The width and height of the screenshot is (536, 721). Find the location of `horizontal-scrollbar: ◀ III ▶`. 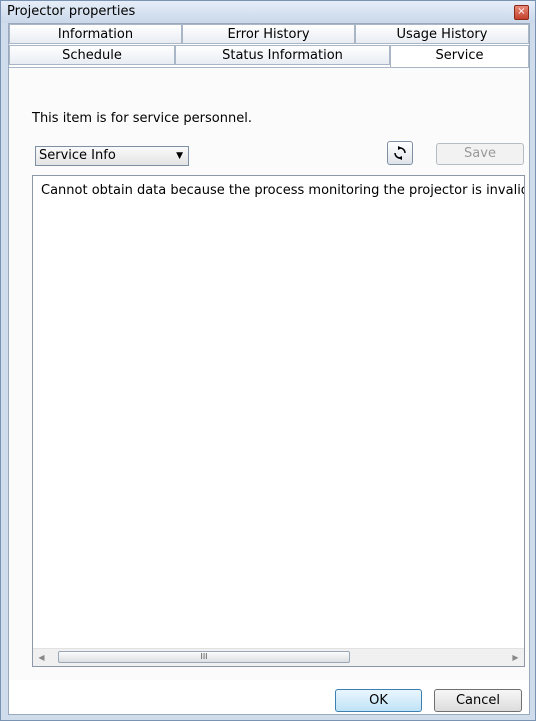

horizontal-scrollbar: ◀ III ▶ is located at coordinates (278, 657).